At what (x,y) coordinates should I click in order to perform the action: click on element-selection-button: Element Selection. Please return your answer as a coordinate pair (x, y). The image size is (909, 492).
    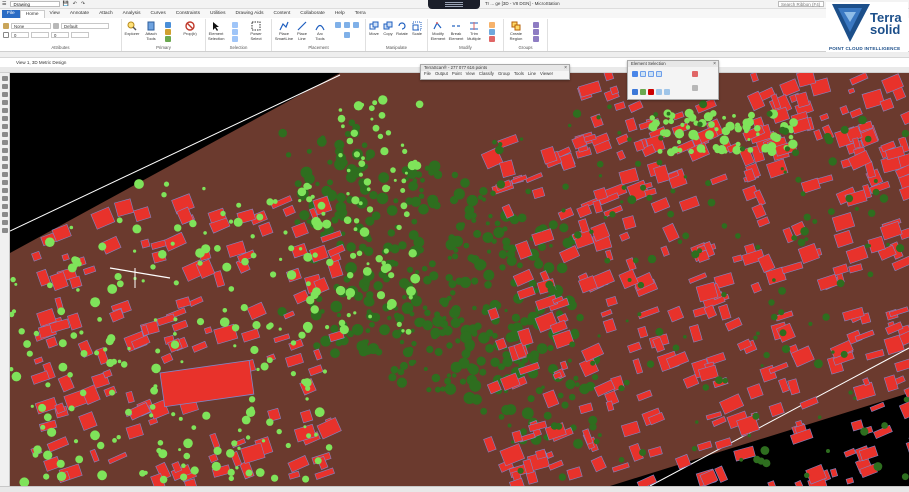
    Looking at the image, I should click on (216, 31).